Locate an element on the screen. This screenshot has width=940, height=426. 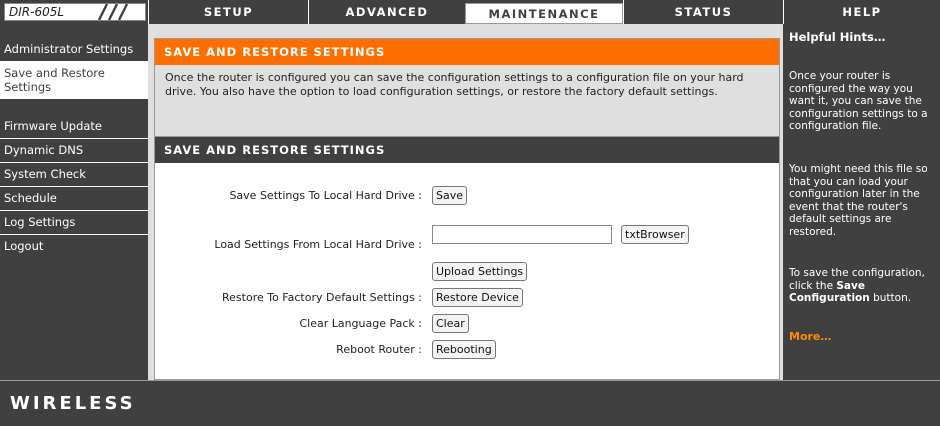
sidebar-item-system-check: System Check is located at coordinates (74, 175).